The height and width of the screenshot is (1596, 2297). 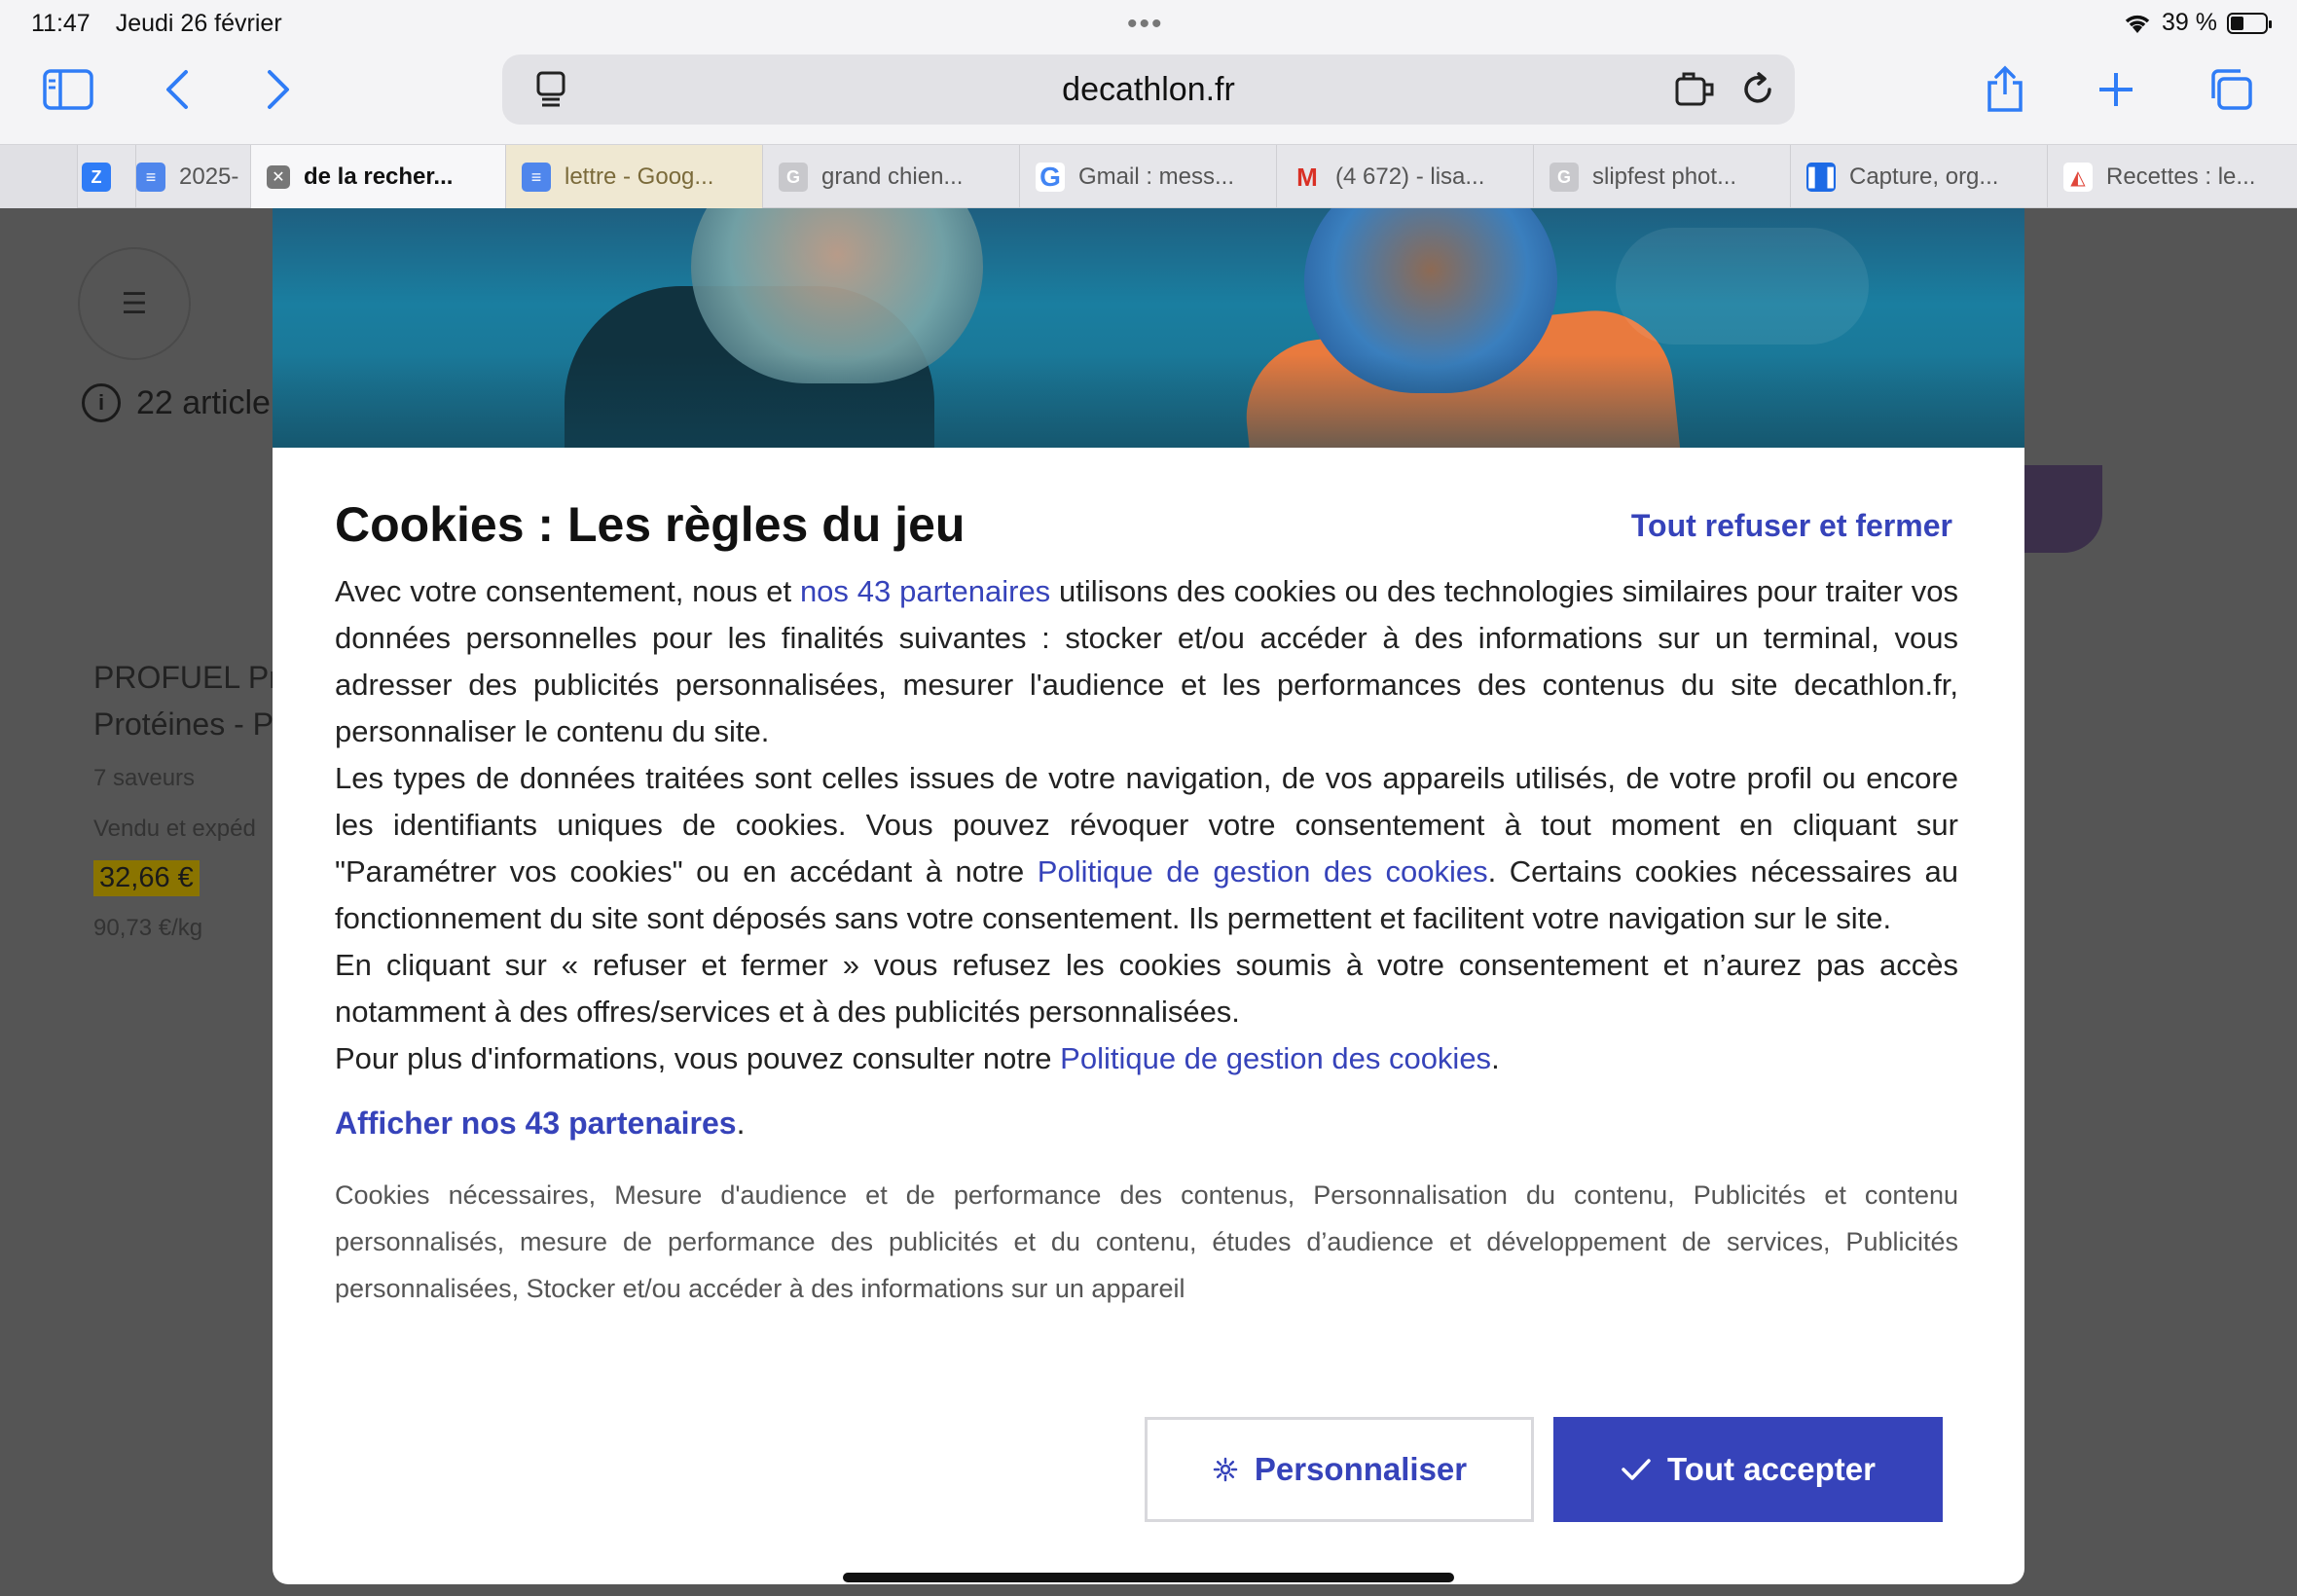 I want to click on trello-icon: ▌▐, so click(x=1821, y=177).